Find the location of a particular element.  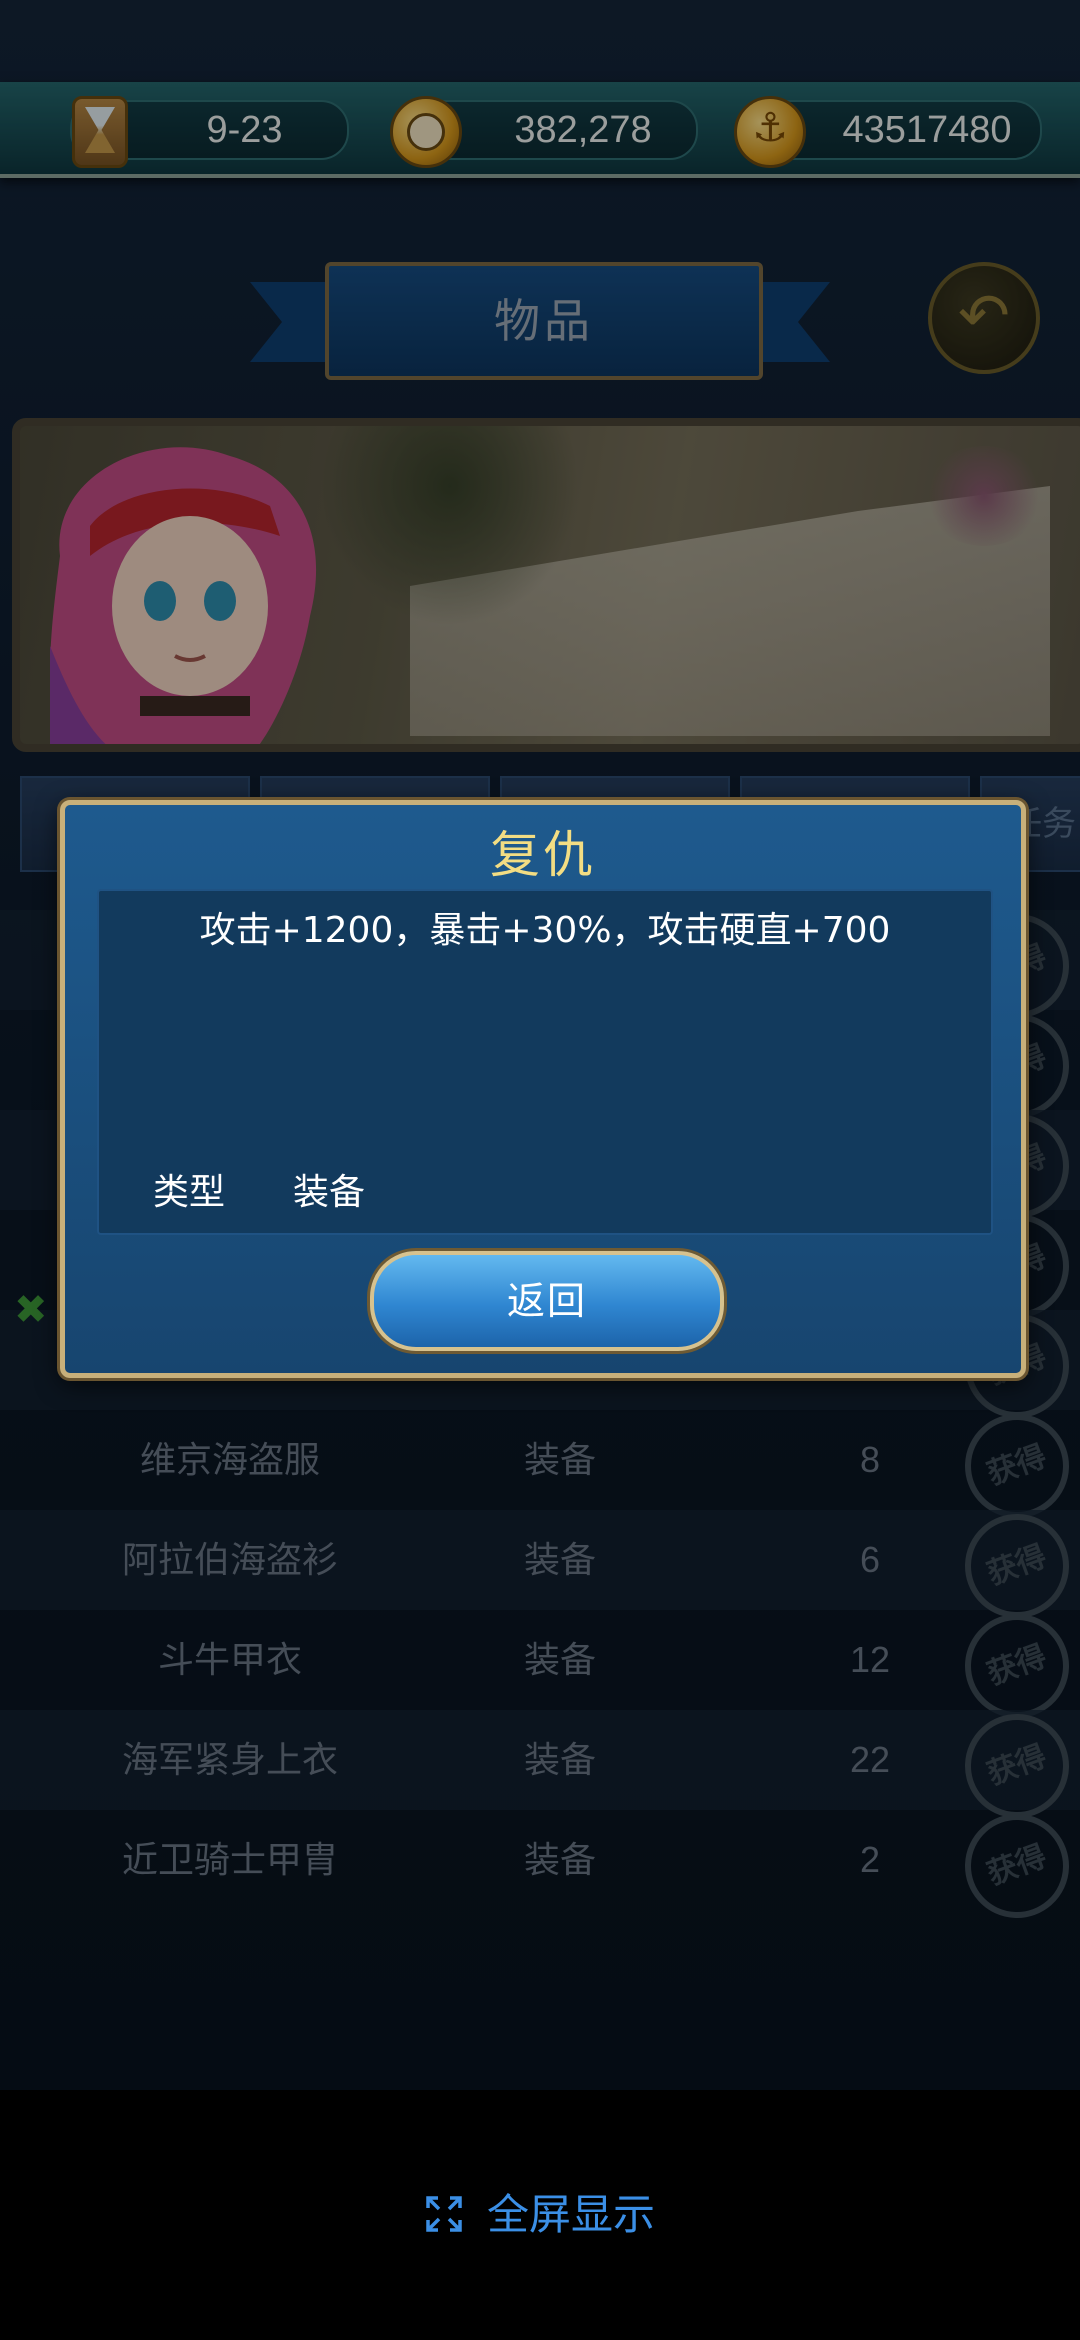

dialog-body: 攻击+1200，暴击+30%，攻击硬直+700 类型 装备 is located at coordinates (545, 1062).